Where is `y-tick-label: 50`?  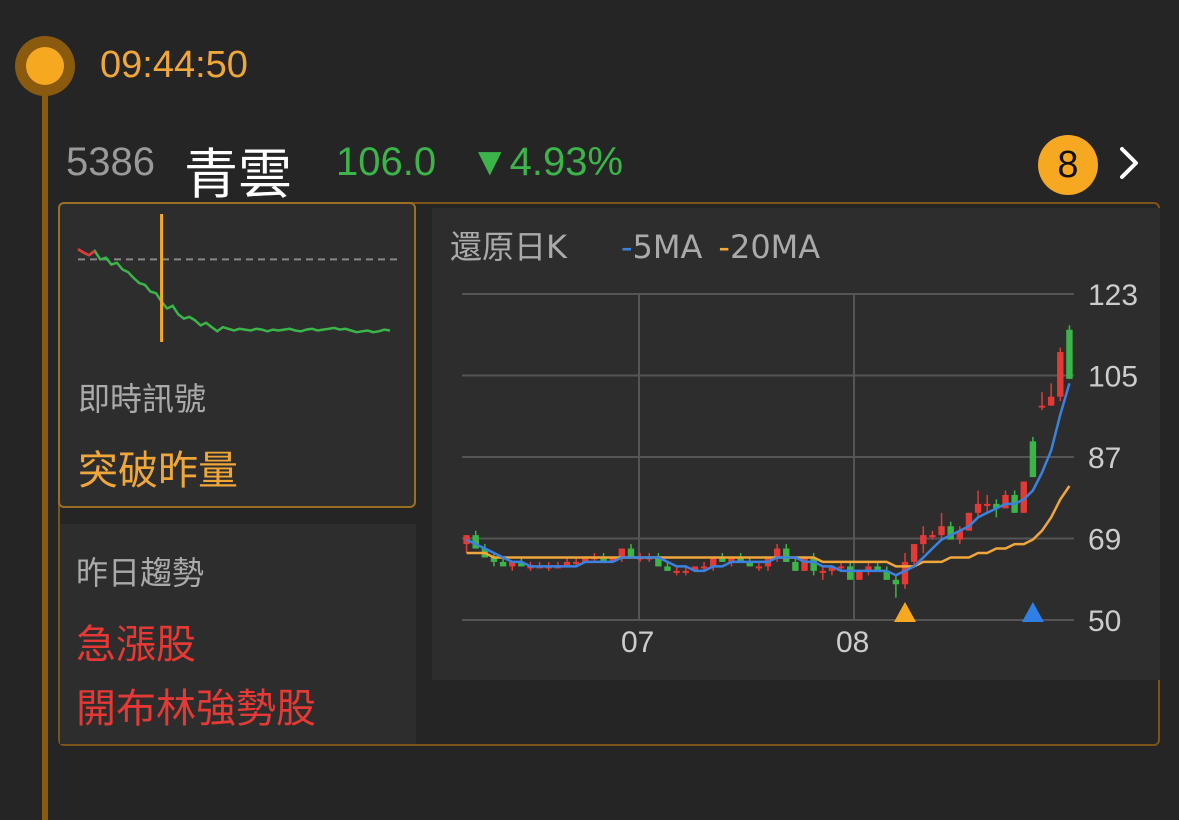
y-tick-label: 50 is located at coordinates (1104, 621).